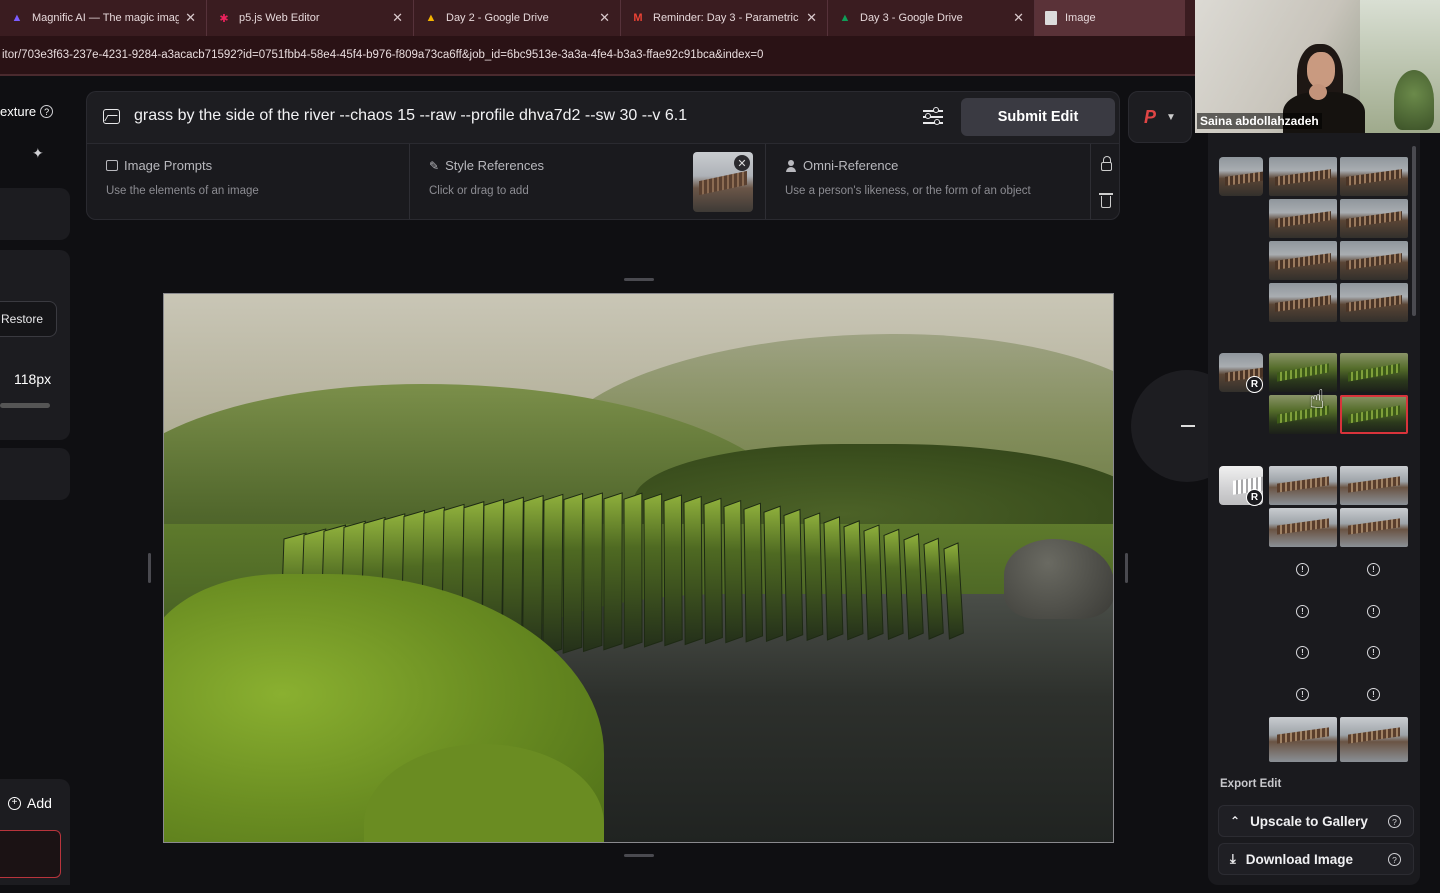  I want to click on add-button: + Add, so click(35, 803).